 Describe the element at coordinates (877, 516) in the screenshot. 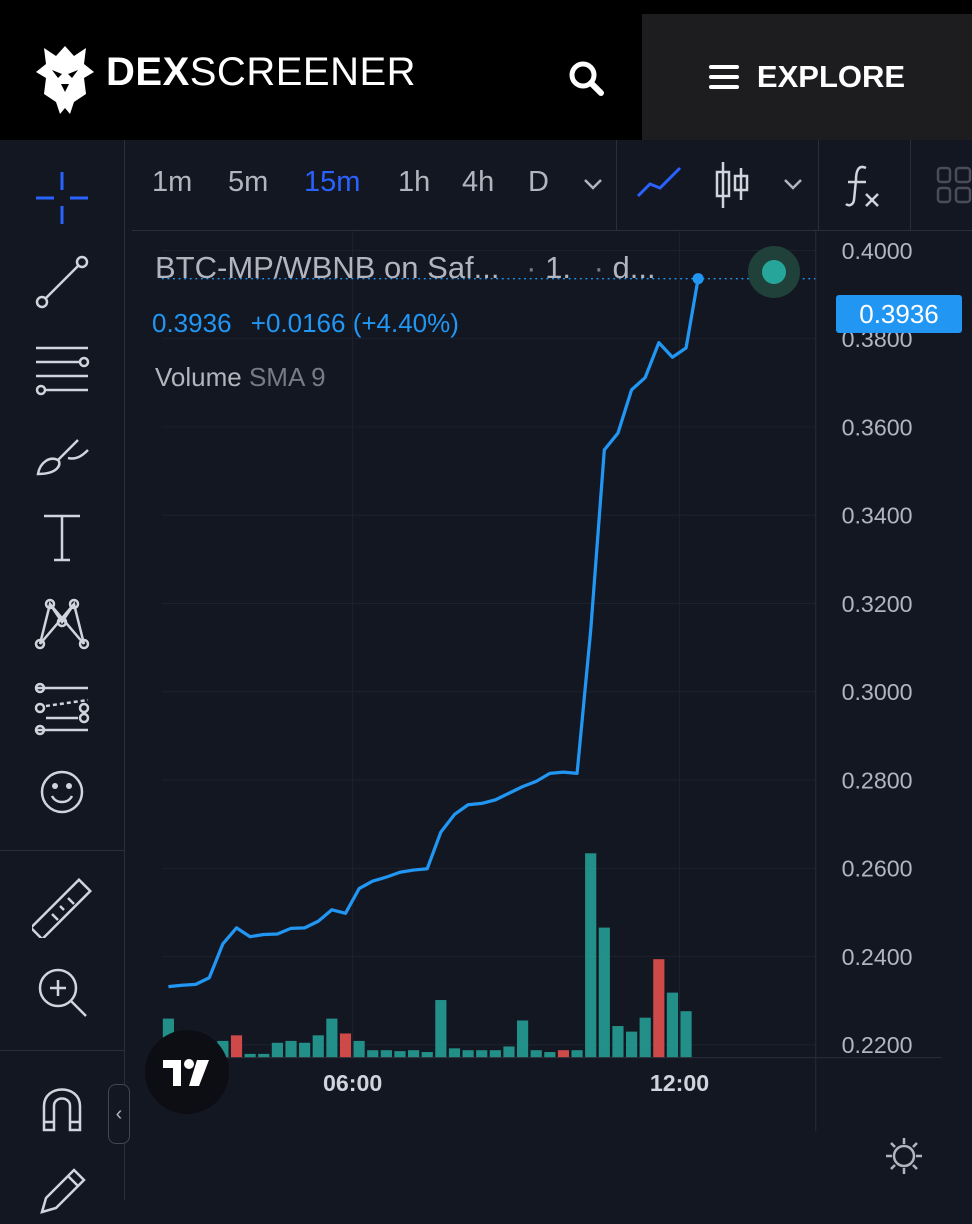

I see `y-tick-label: 0.3400` at that location.